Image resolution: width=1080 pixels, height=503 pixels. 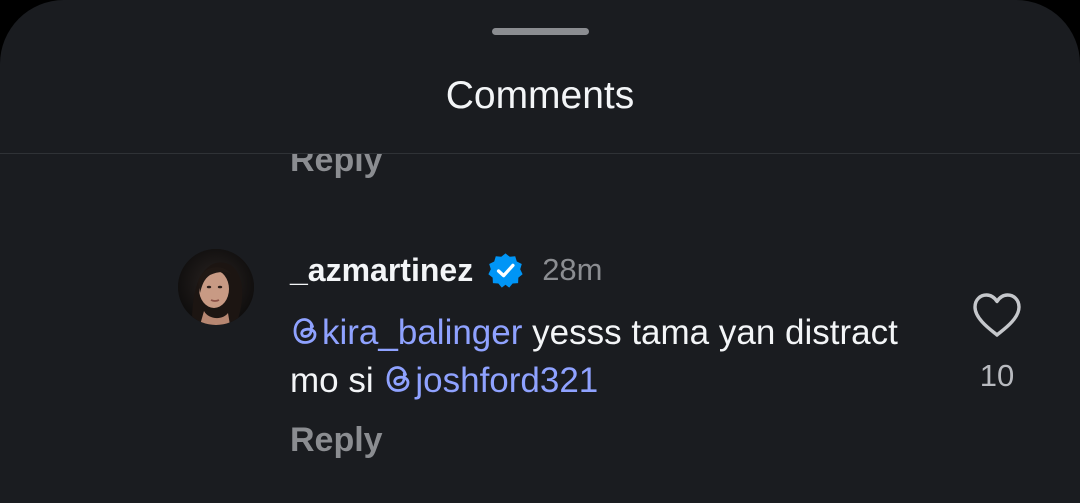 I want to click on drag-handle, so click(x=540, y=31).